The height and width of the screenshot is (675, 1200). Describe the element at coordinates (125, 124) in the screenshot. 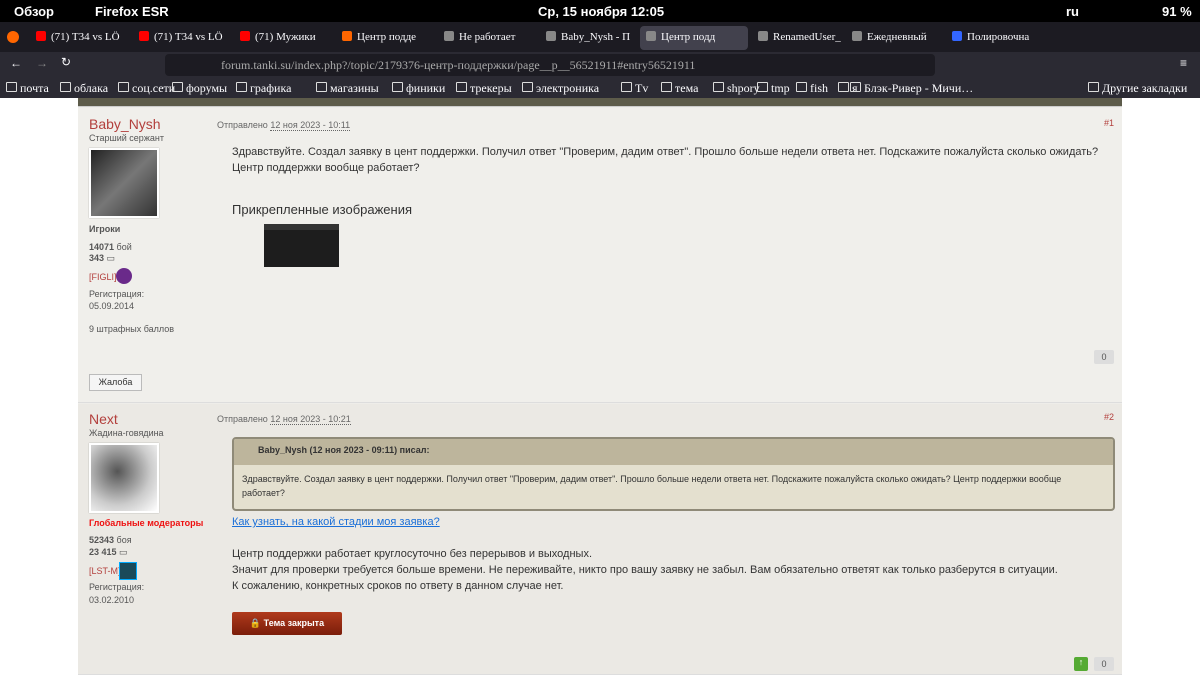

I see `author-link: Baby_Nysh` at that location.